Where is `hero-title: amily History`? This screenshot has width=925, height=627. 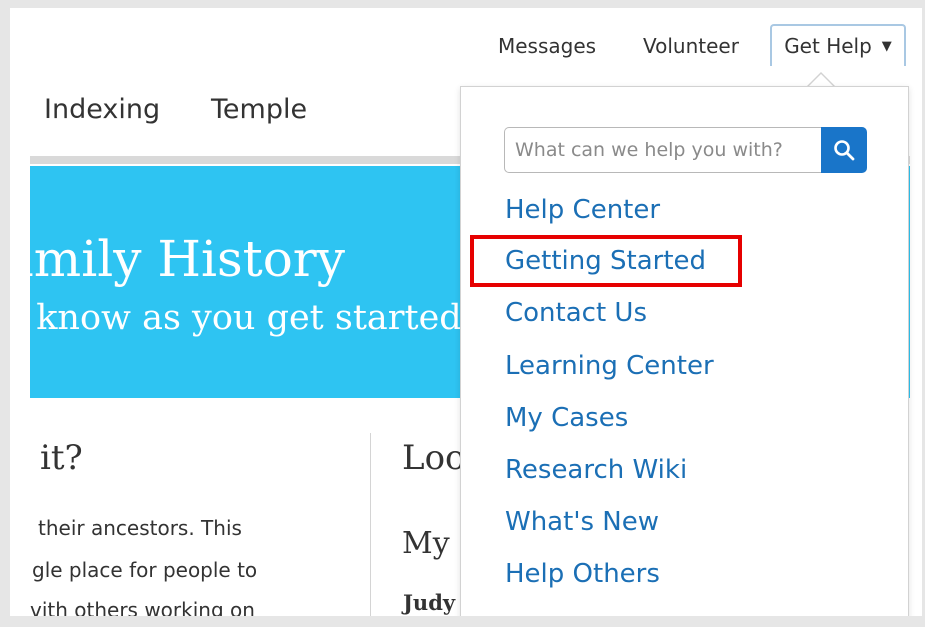
hero-title: amily History is located at coordinates (187, 259).